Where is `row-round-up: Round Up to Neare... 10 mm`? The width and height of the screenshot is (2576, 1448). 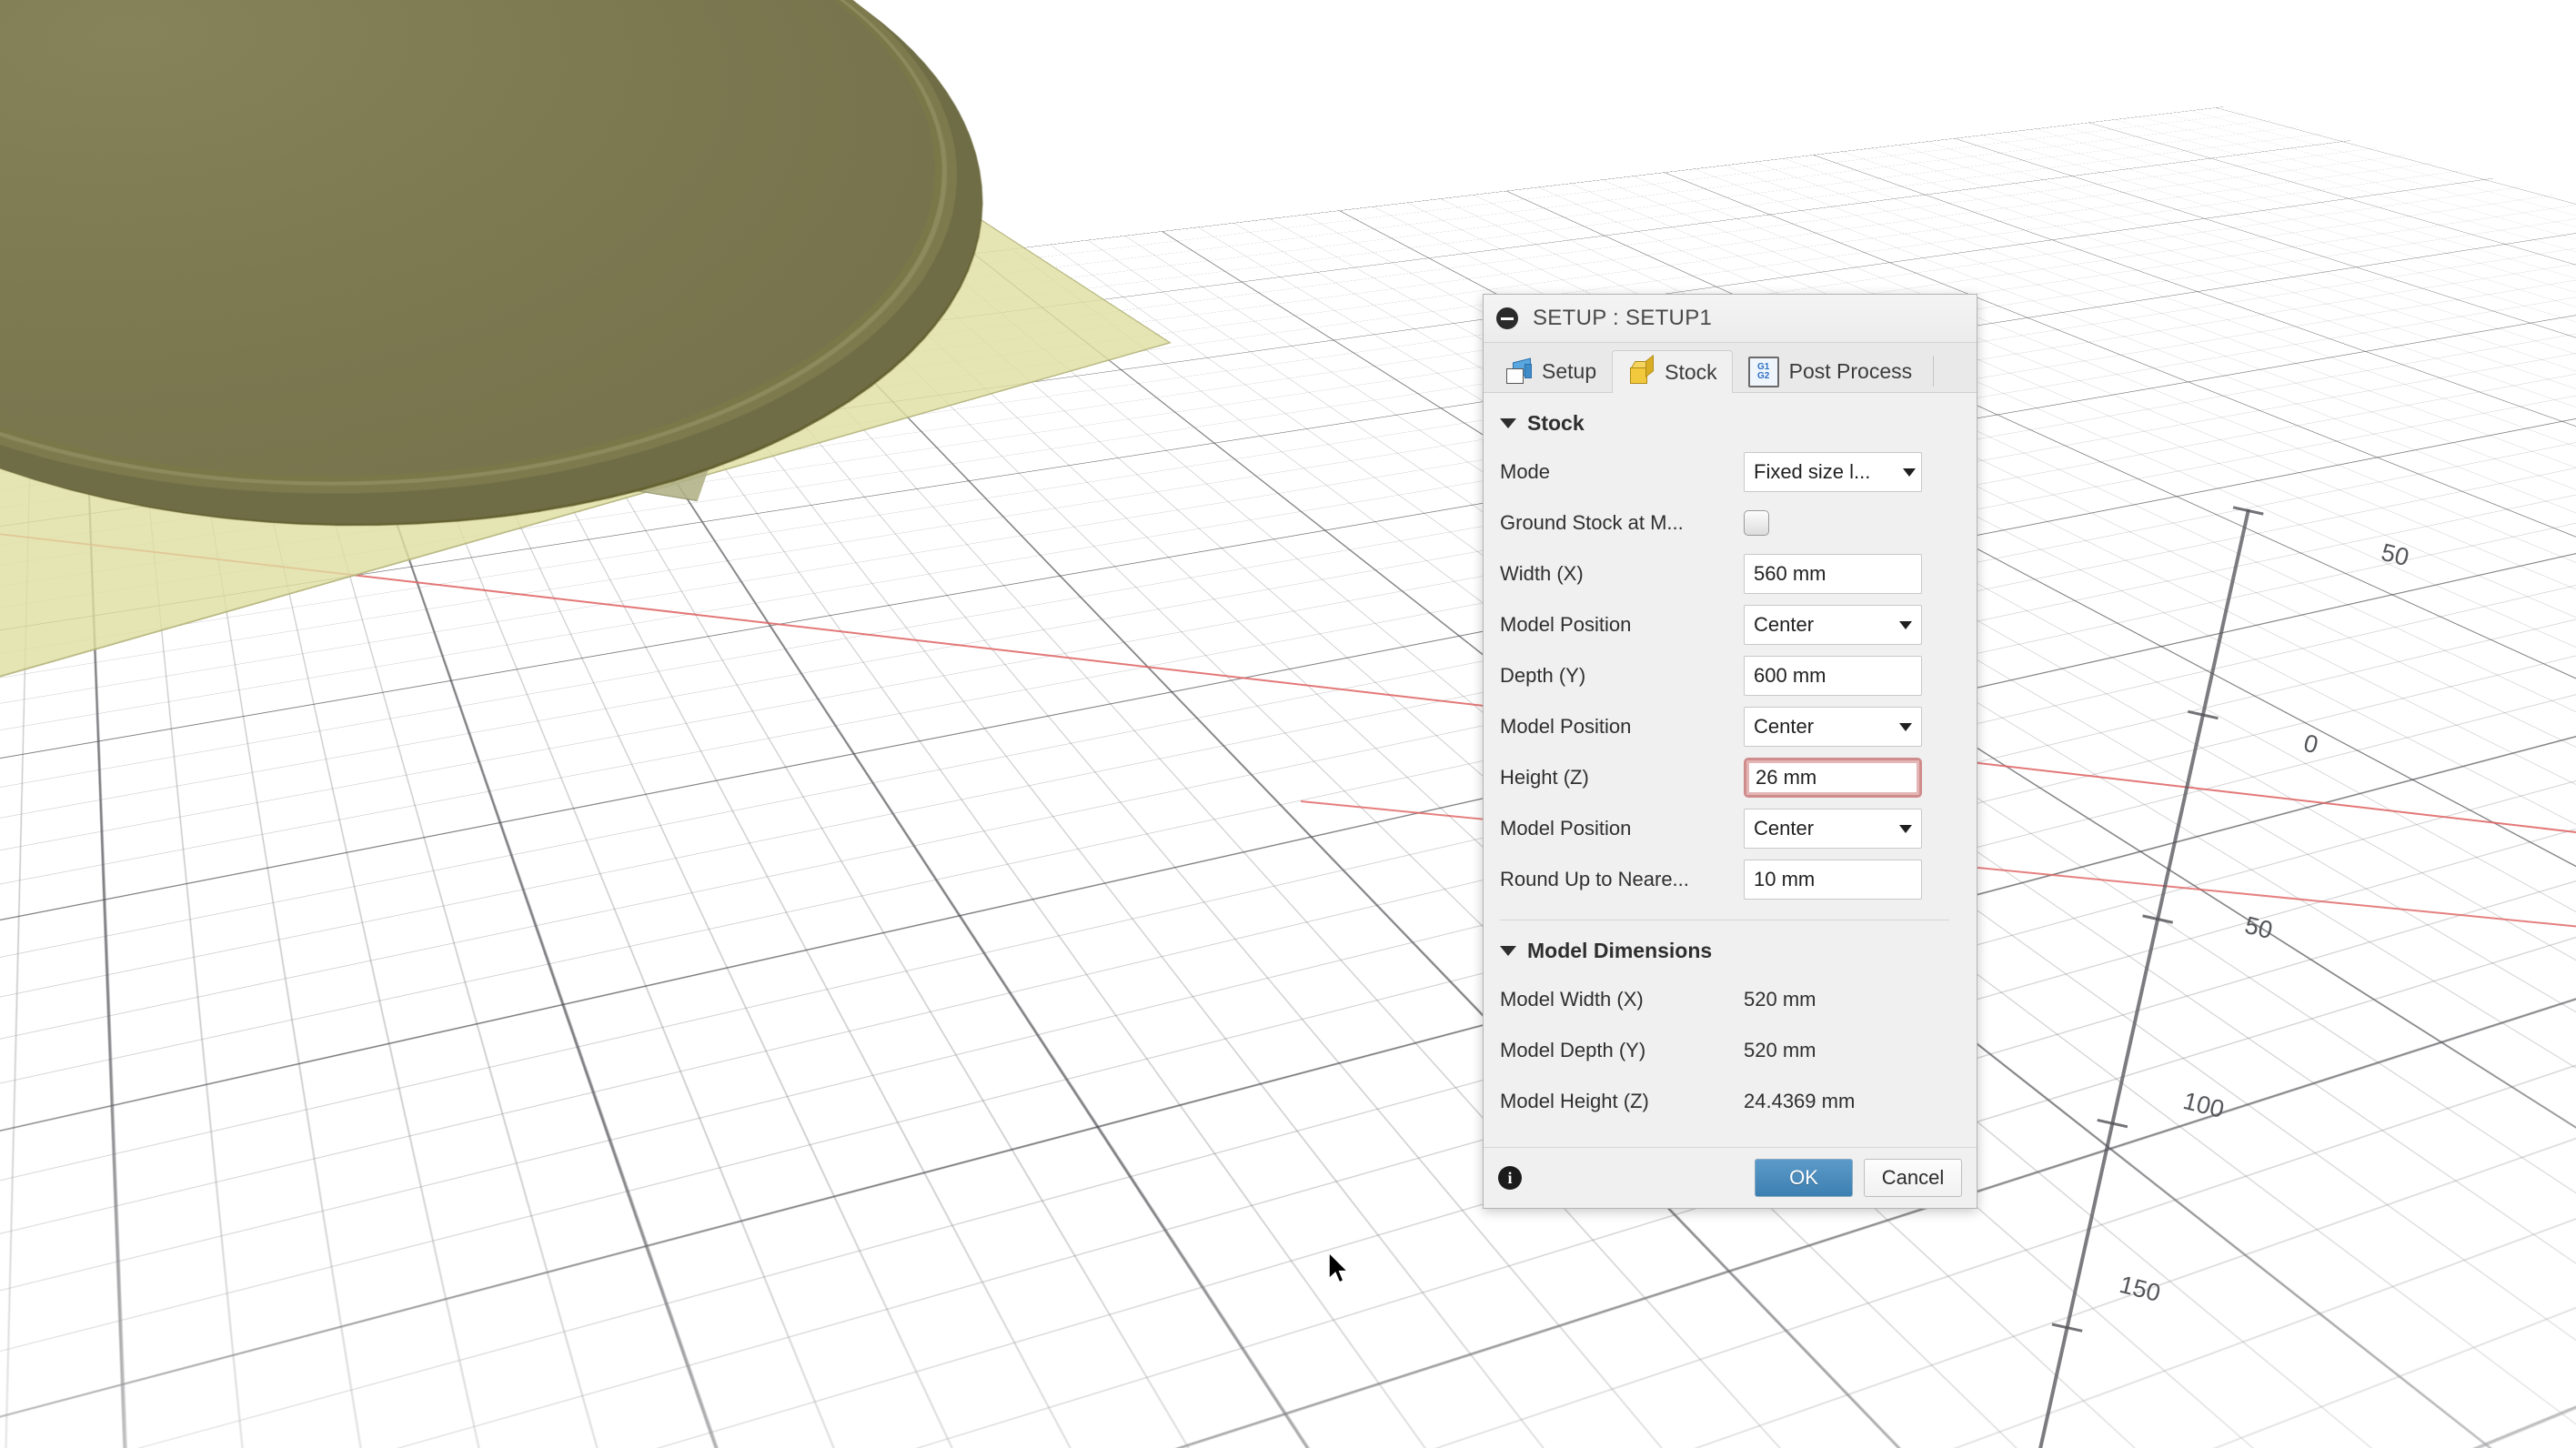
row-round-up: Round Up to Neare... 10 mm is located at coordinates (1730, 880).